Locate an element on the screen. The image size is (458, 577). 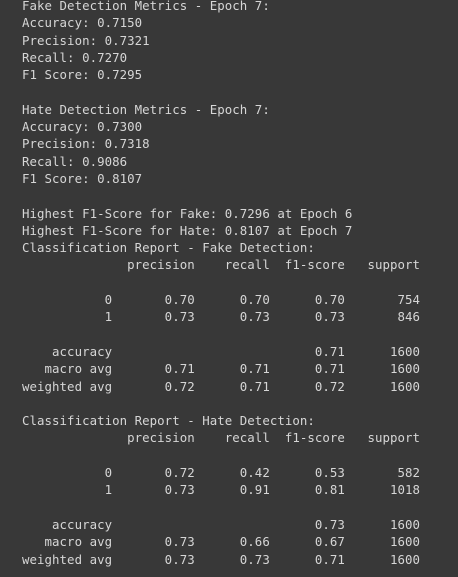
hate-report-title: Classification Report - Hate Detection: is located at coordinates (168, 421).